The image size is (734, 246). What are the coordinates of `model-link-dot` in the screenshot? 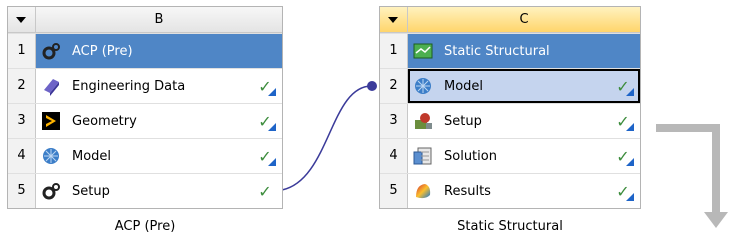 It's located at (372, 86).